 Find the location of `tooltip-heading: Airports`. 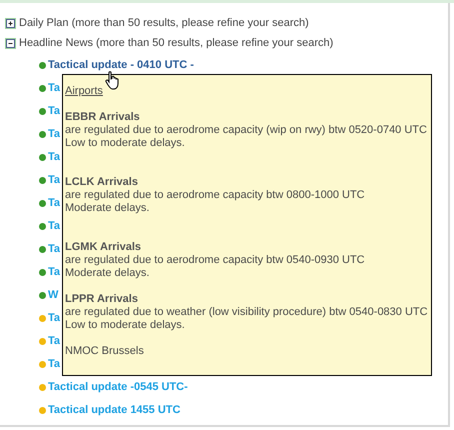

tooltip-heading: Airports is located at coordinates (84, 91).